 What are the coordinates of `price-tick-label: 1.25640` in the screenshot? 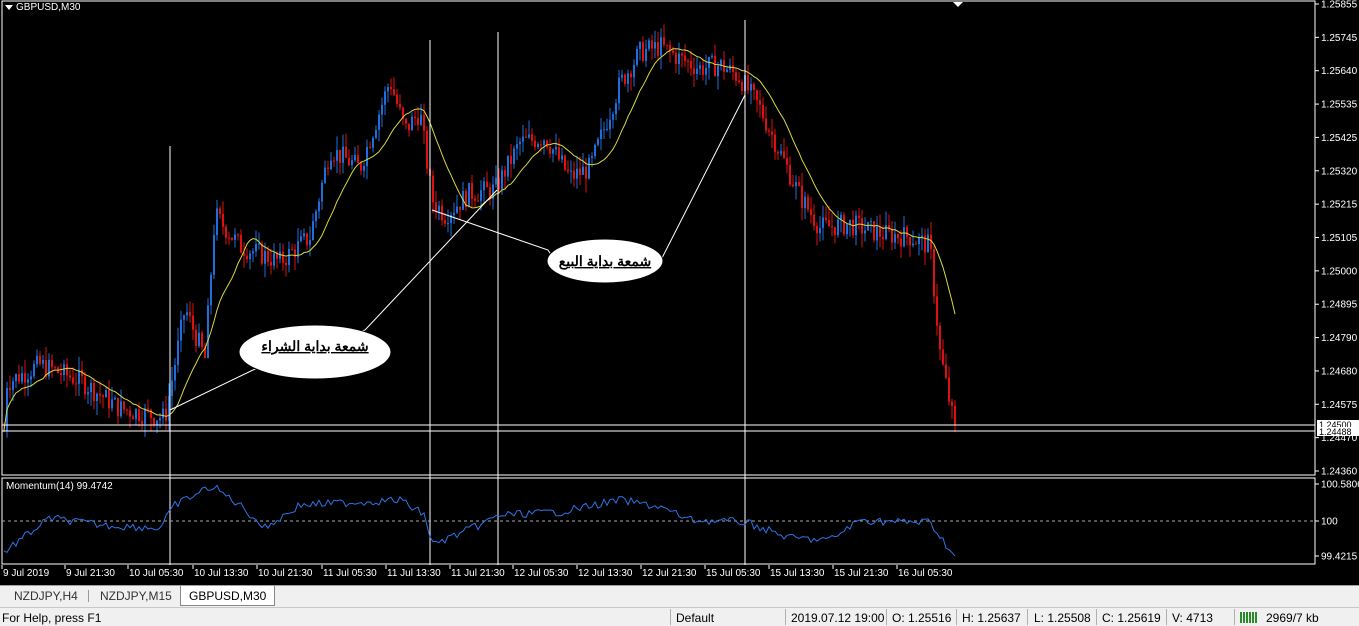 It's located at (1339, 71).